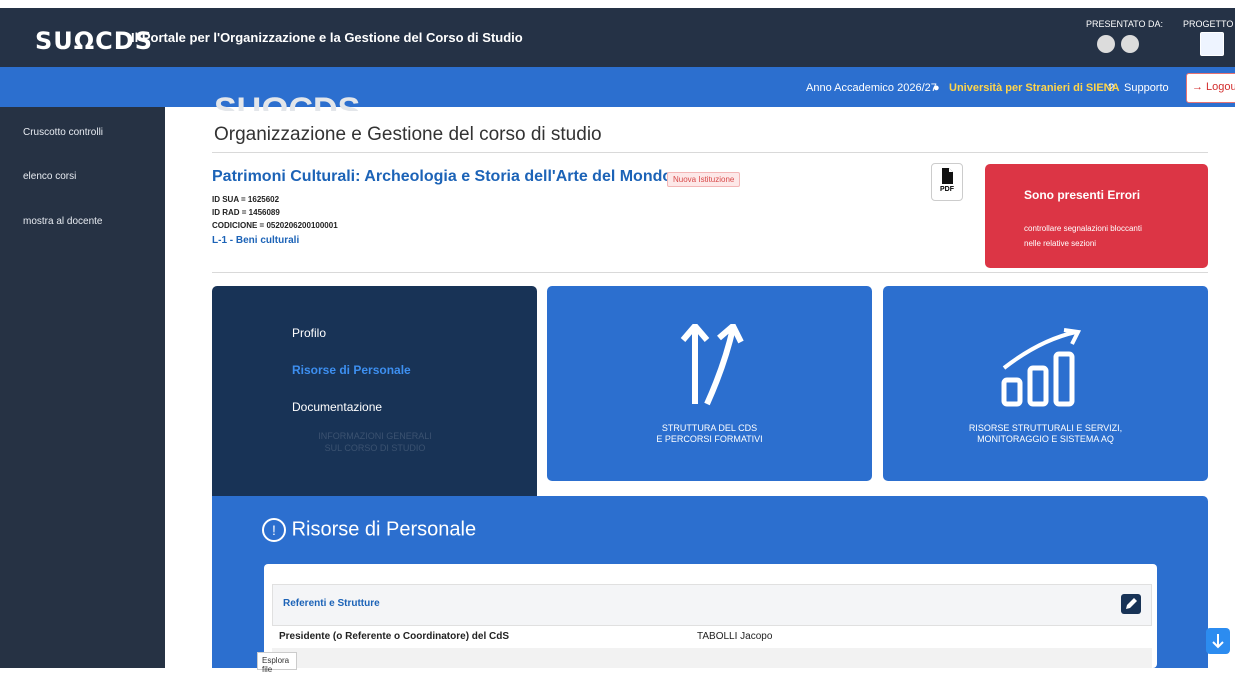 Image resolution: width=1235 pixels, height=674 pixels. What do you see at coordinates (1130, 44) in the screenshot?
I see `ministry-seal-icon` at bounding box center [1130, 44].